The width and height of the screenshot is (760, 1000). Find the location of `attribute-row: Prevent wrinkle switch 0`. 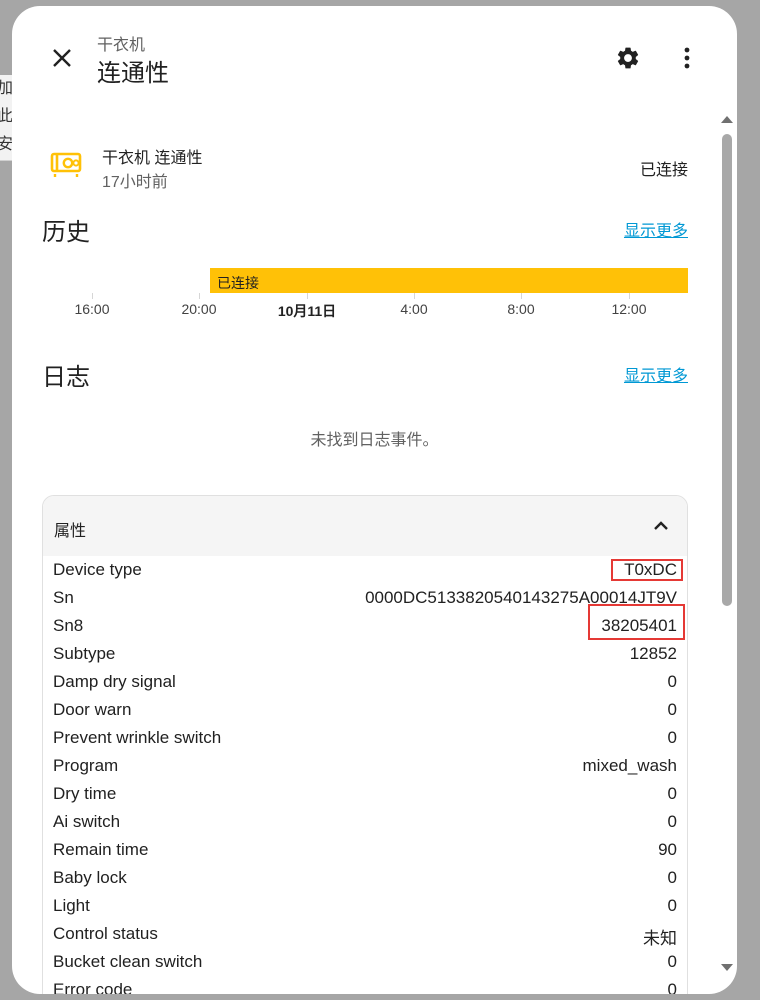

attribute-row: Prevent wrinkle switch 0 is located at coordinates (365, 738).